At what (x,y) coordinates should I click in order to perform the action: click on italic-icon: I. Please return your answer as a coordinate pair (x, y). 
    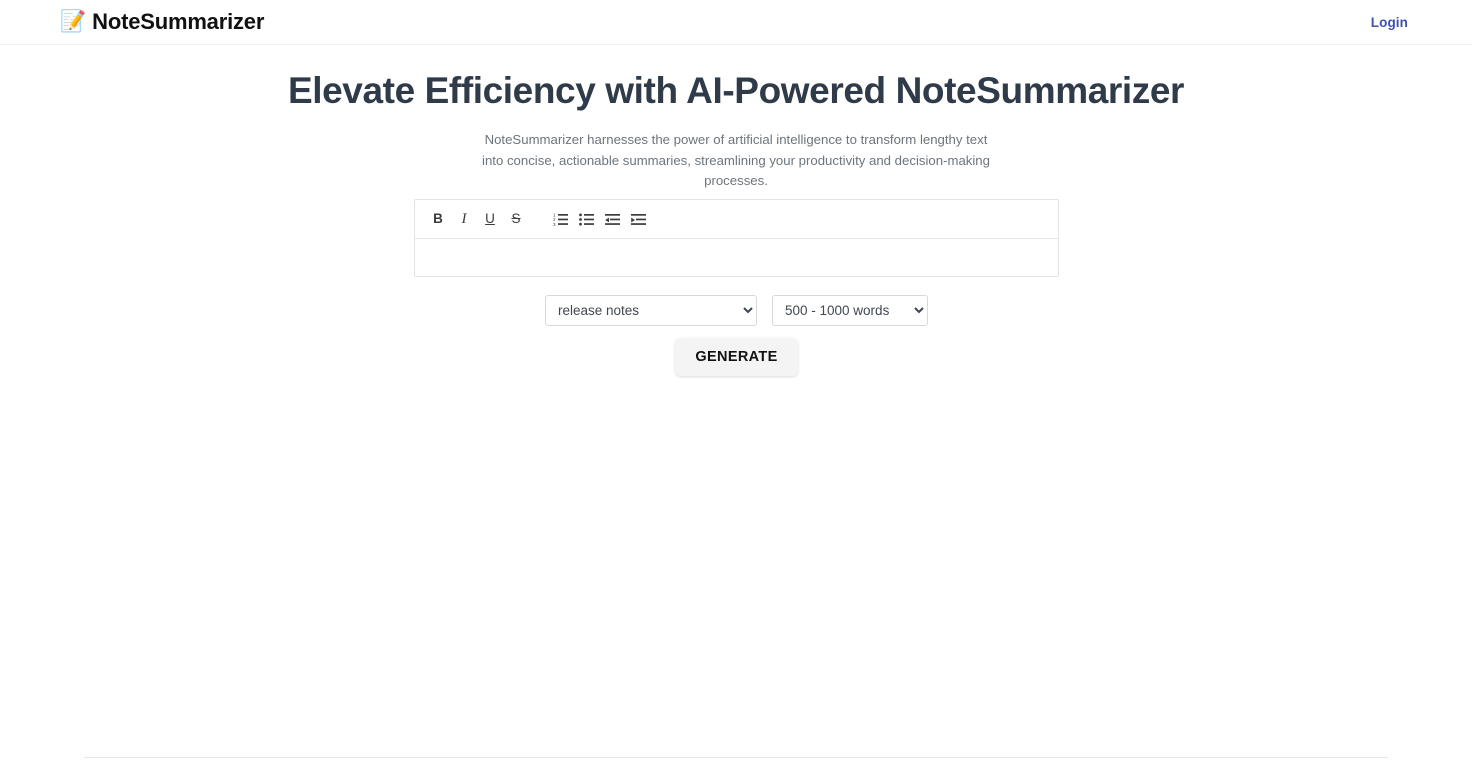
    Looking at the image, I should click on (464, 219).